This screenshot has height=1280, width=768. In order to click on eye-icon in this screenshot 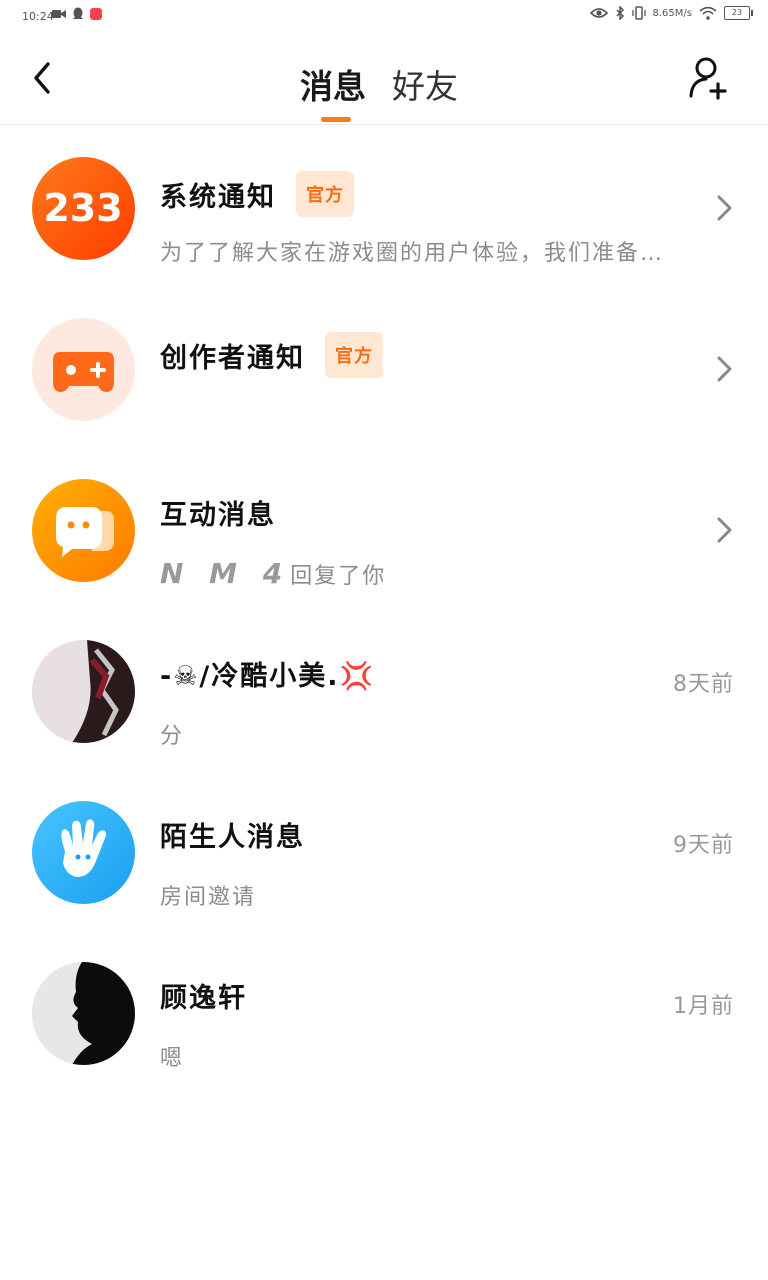, I will do `click(598, 13)`.